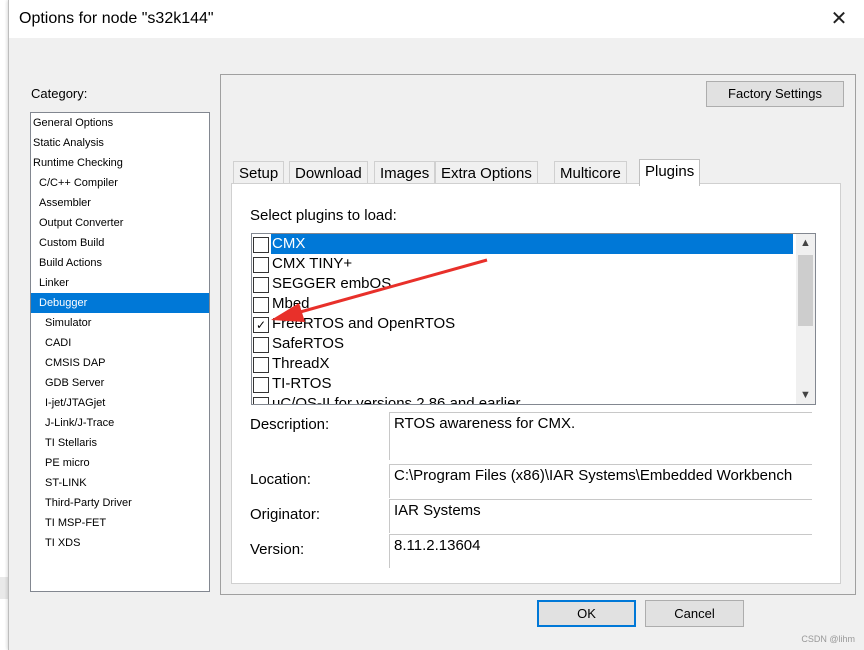 Image resolution: width=864 pixels, height=650 pixels. I want to click on ok-button: OK, so click(586, 613).